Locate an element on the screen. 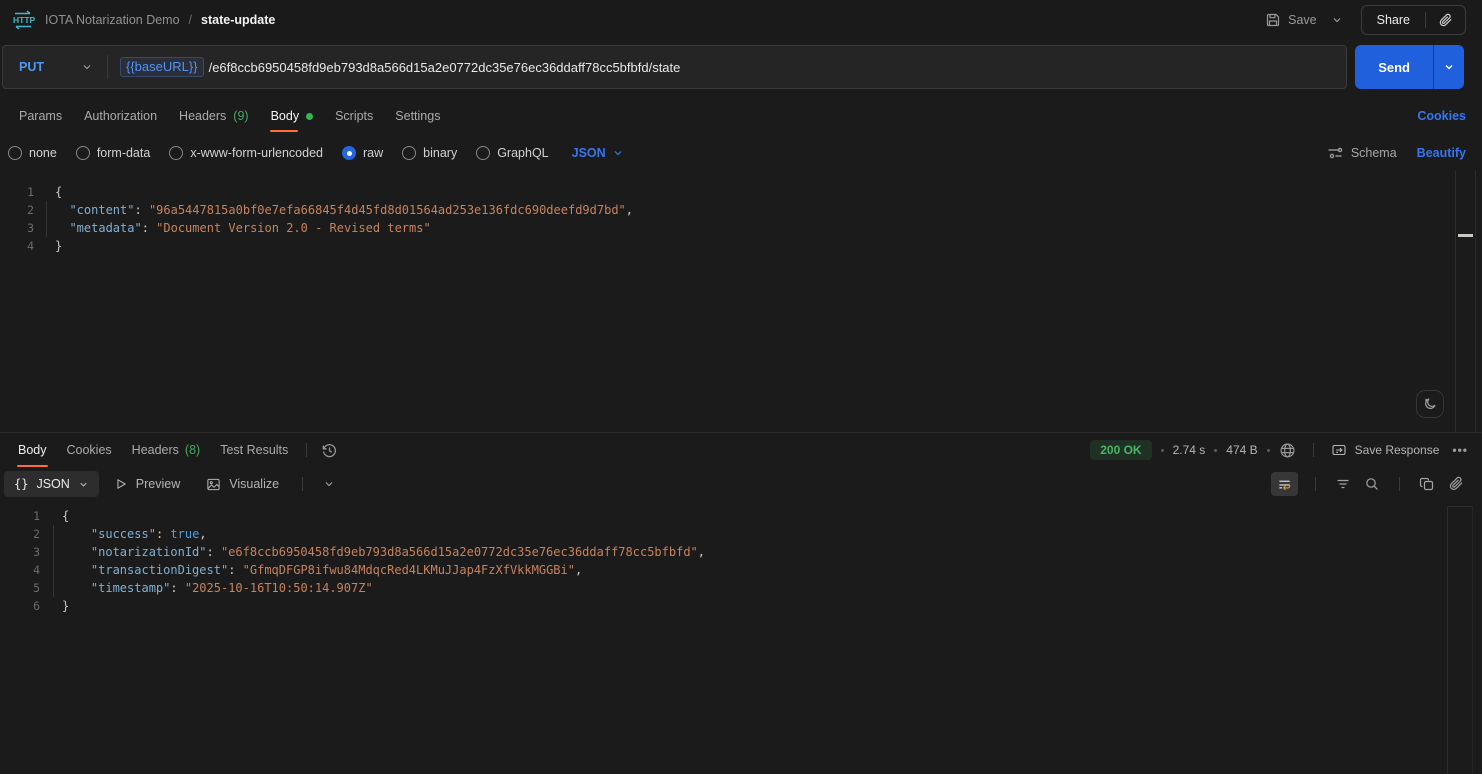 The width and height of the screenshot is (1482, 774). headers-count: (8) is located at coordinates (192, 450).